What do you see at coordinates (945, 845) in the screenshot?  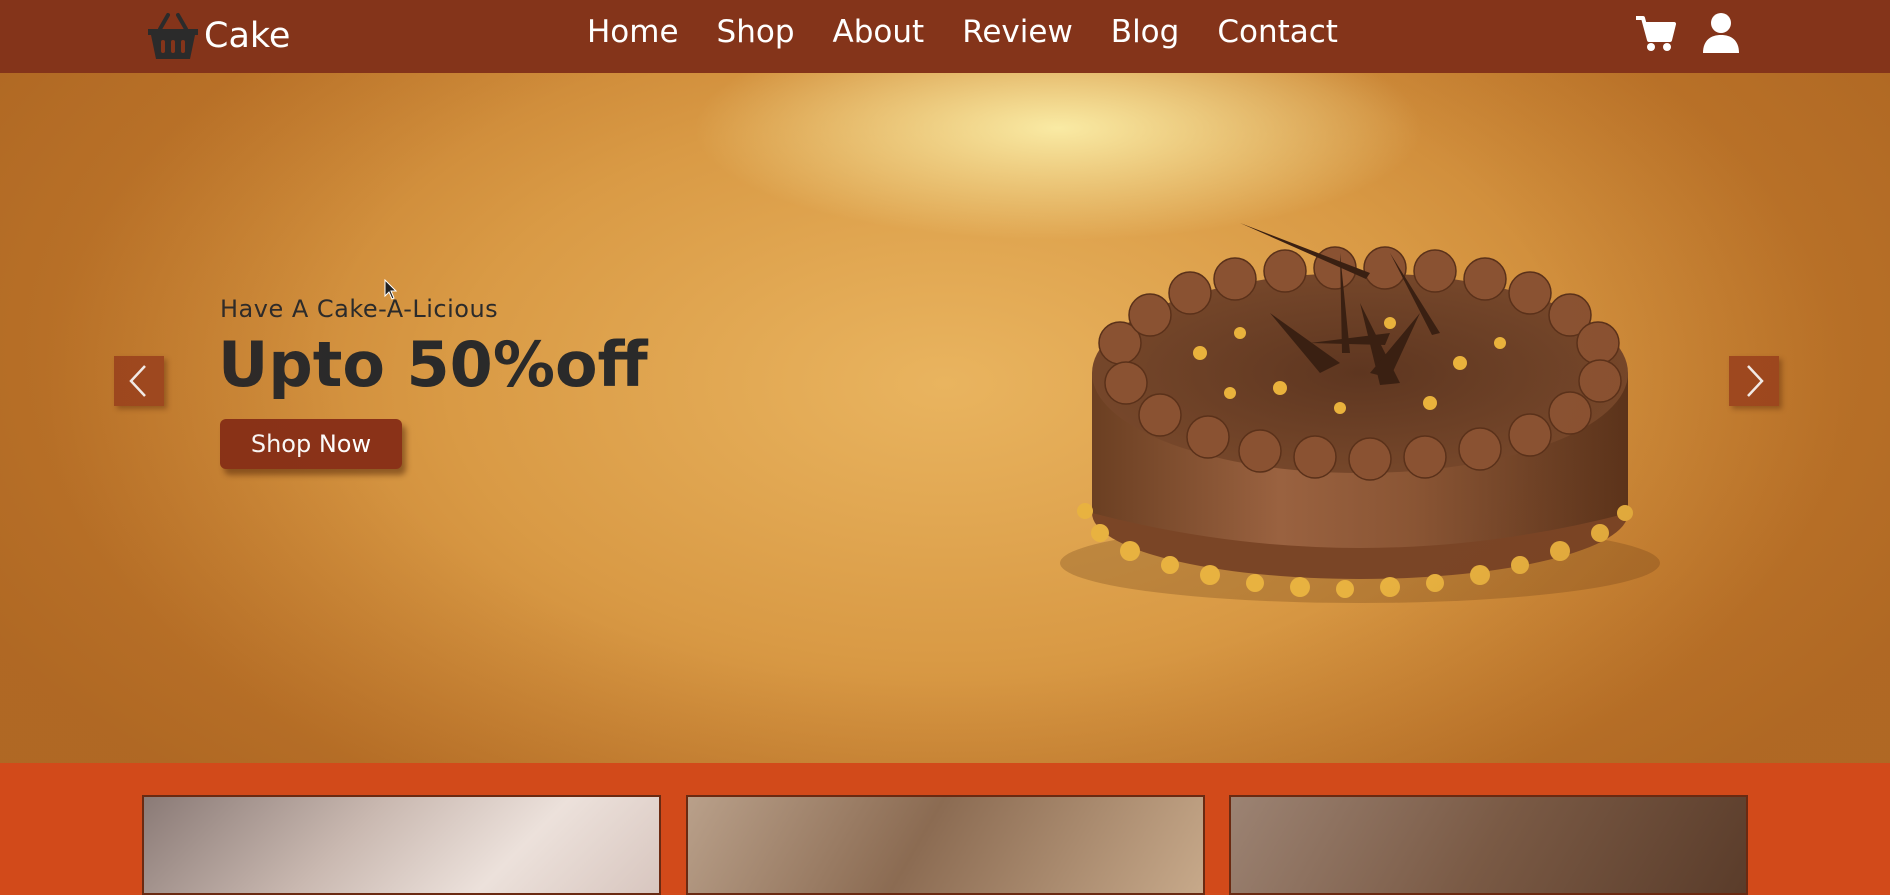 I see `cherry-cake-card` at bounding box center [945, 845].